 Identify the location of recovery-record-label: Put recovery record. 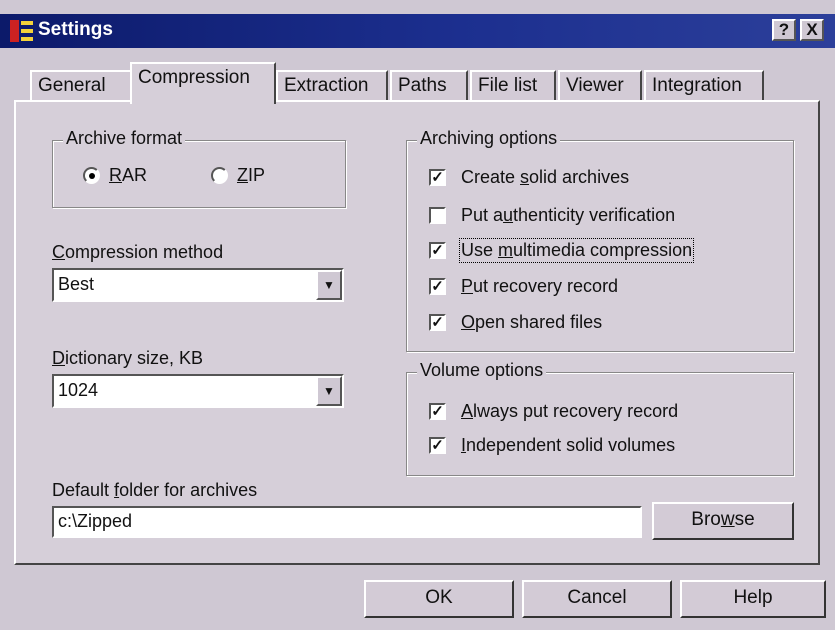
(539, 286).